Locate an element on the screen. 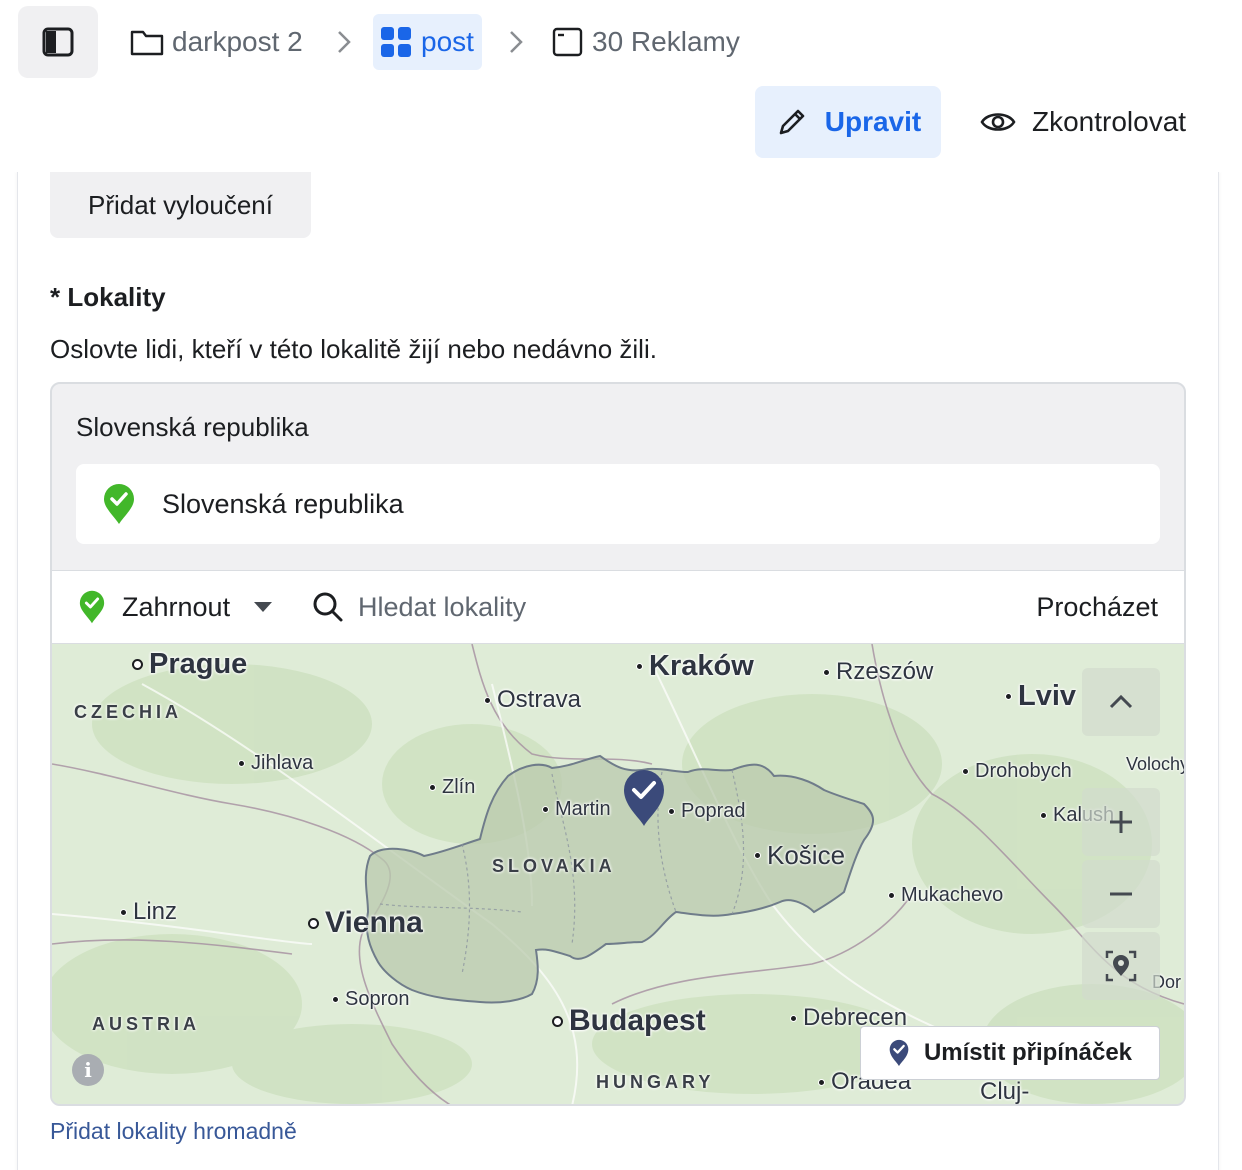 The width and height of the screenshot is (1242, 1170). caret-down-icon is located at coordinates (263, 607).